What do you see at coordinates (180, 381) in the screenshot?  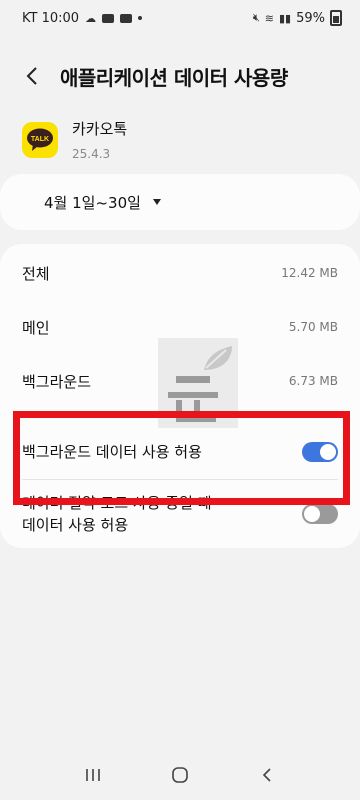 I see `usage-row-background: 백그라운드 6.73 MB` at bounding box center [180, 381].